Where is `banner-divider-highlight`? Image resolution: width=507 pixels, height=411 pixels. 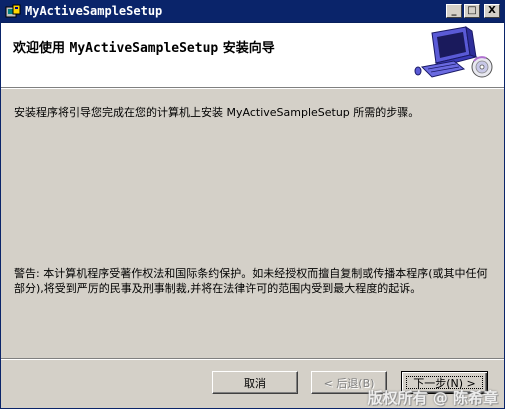 banner-divider-highlight is located at coordinates (252, 88).